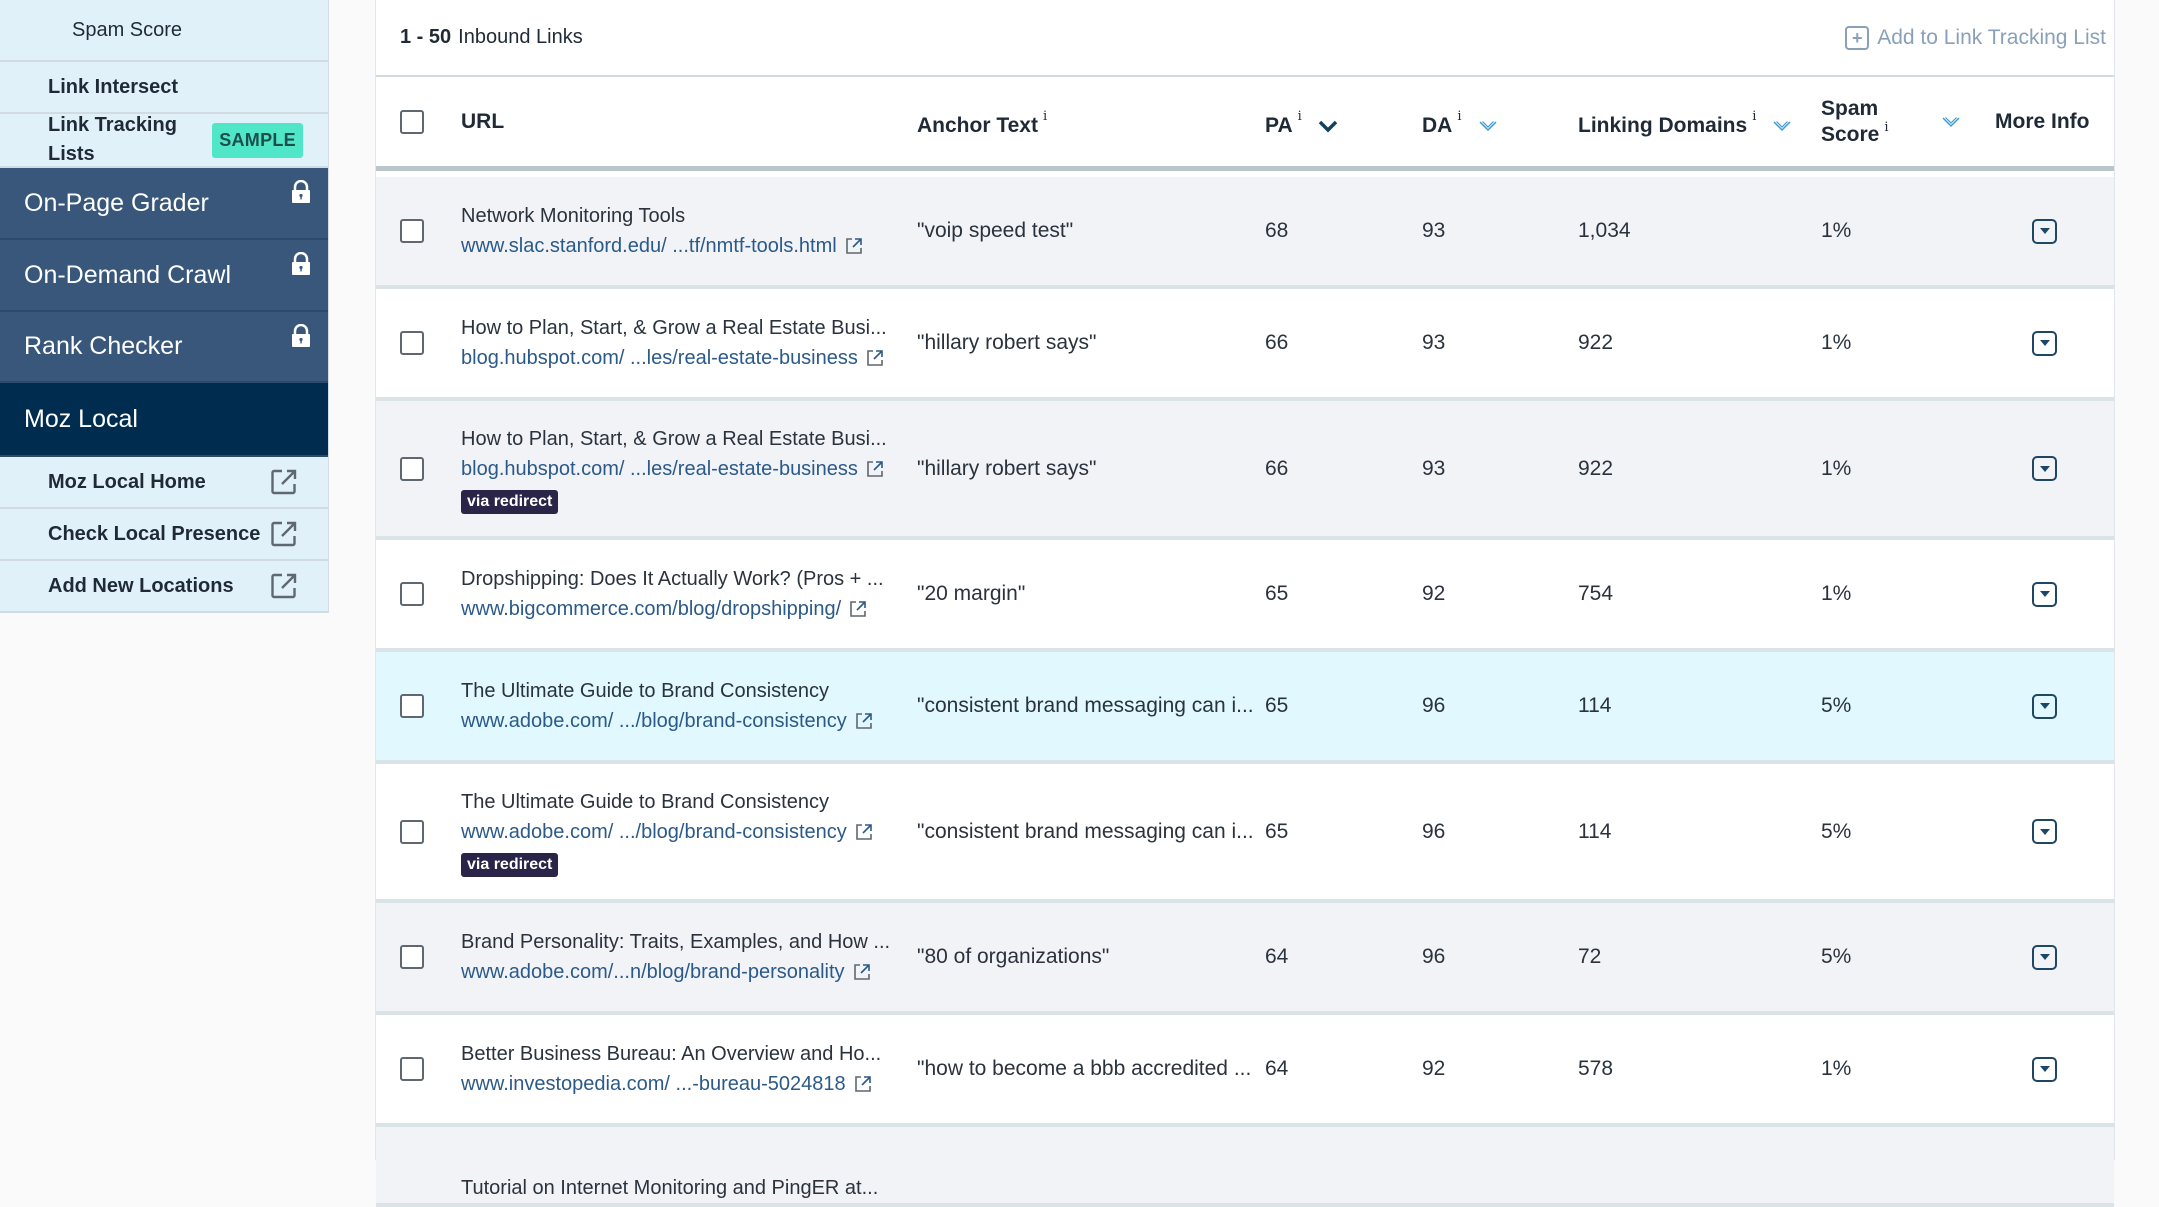 The width and height of the screenshot is (2159, 1207). What do you see at coordinates (510, 864) in the screenshot?
I see `via-redirect-badge: via redirect` at bounding box center [510, 864].